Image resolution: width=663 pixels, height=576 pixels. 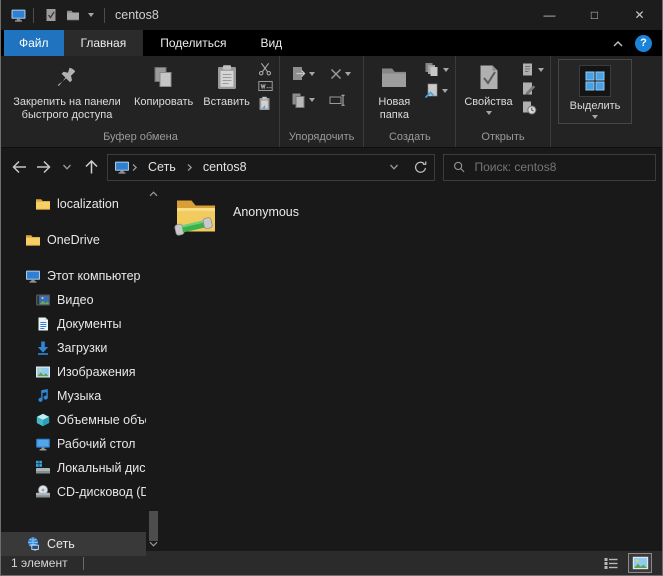 I want to click on paste-shortcut-icon, so click(x=264, y=103).